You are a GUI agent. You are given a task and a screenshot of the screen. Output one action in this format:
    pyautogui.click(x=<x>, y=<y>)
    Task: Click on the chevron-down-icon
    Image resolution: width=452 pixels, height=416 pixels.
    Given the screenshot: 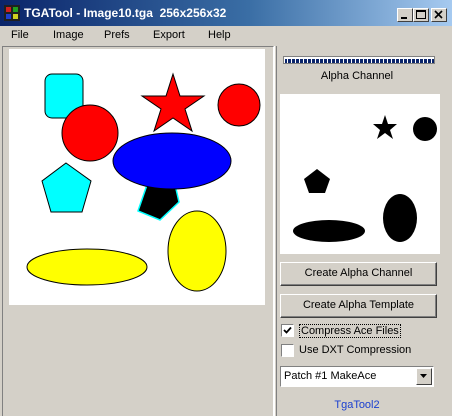 What is the action you would take?
    pyautogui.click(x=423, y=376)
    